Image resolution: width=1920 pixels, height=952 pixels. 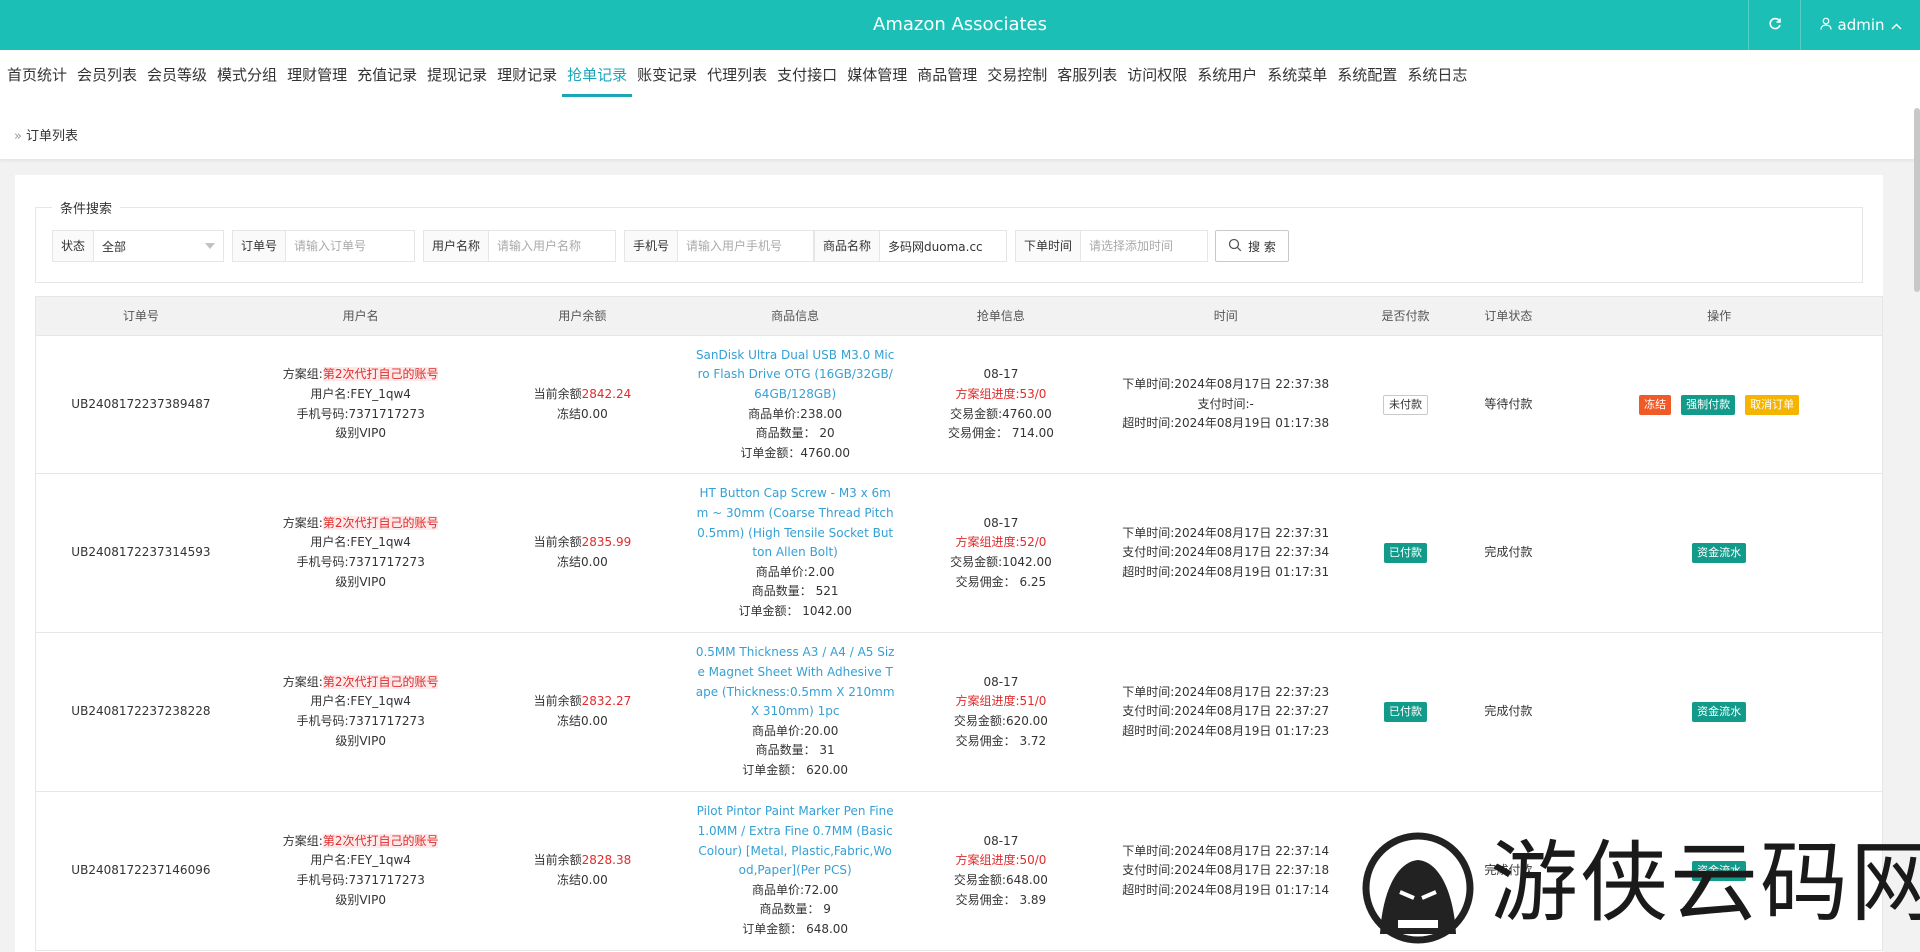 I want to click on refresh-icon, so click(x=1775, y=25).